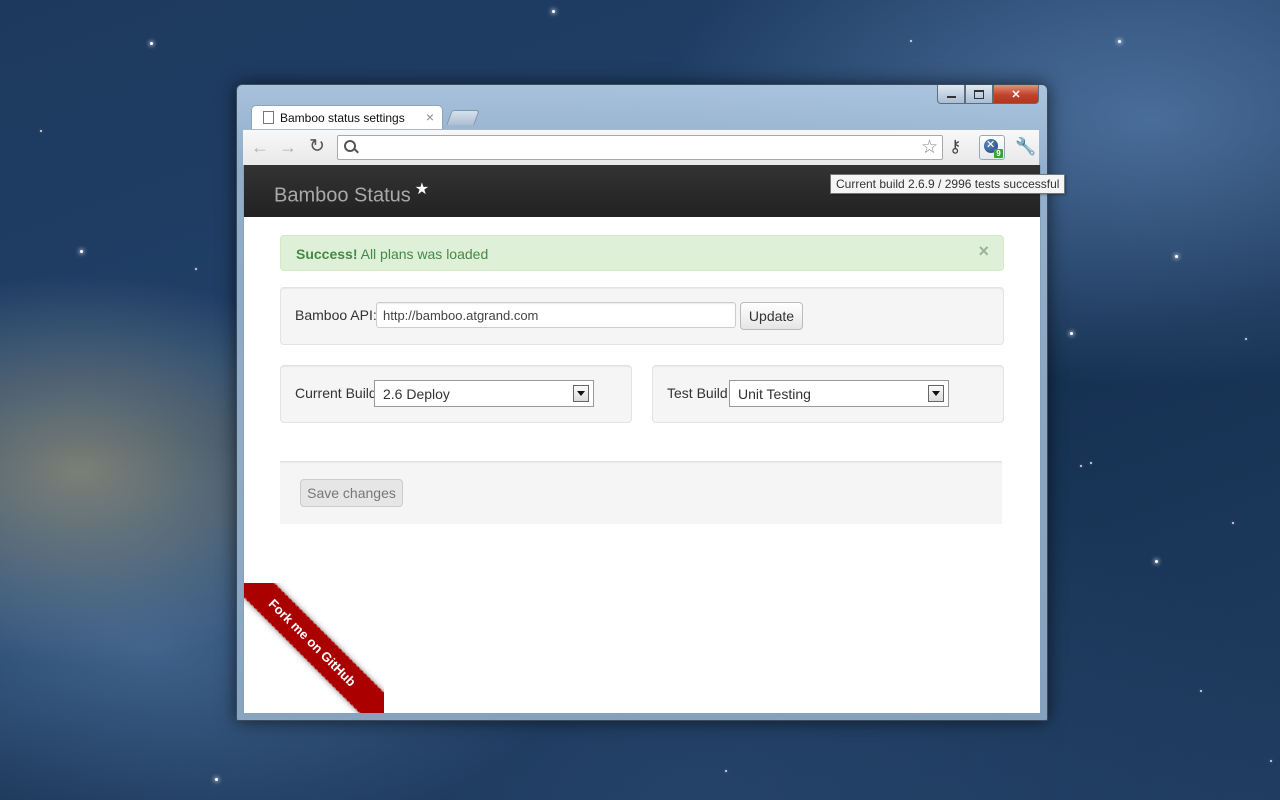 The image size is (1280, 800). Describe the element at coordinates (463, 117) in the screenshot. I see `new-tab-button` at that location.